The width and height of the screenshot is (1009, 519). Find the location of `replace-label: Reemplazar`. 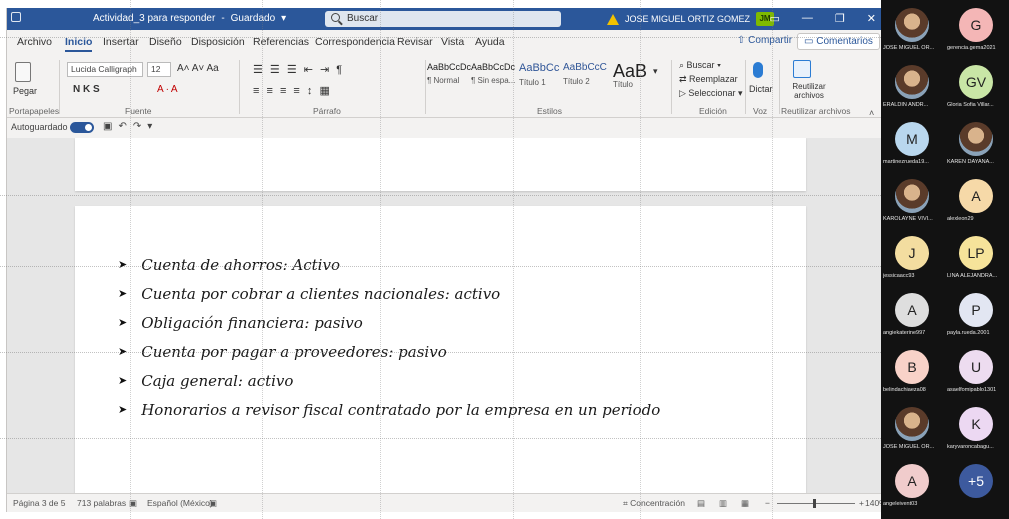

replace-label: Reemplazar is located at coordinates (713, 79).